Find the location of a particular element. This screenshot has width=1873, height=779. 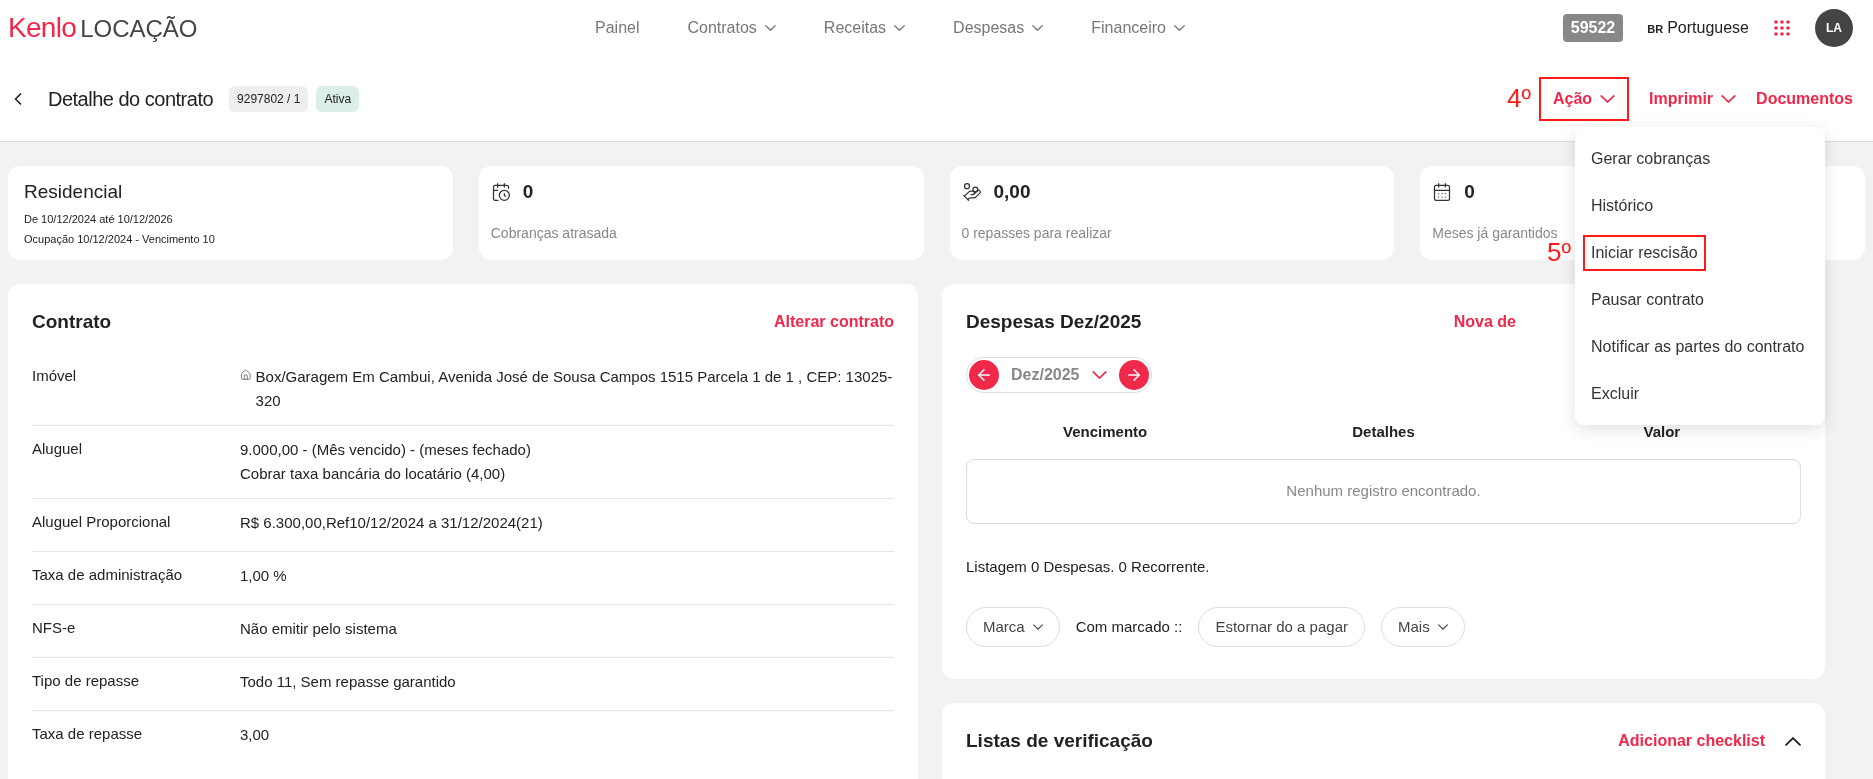

stat-label: Meses já garantidos is located at coordinates (1495, 233).